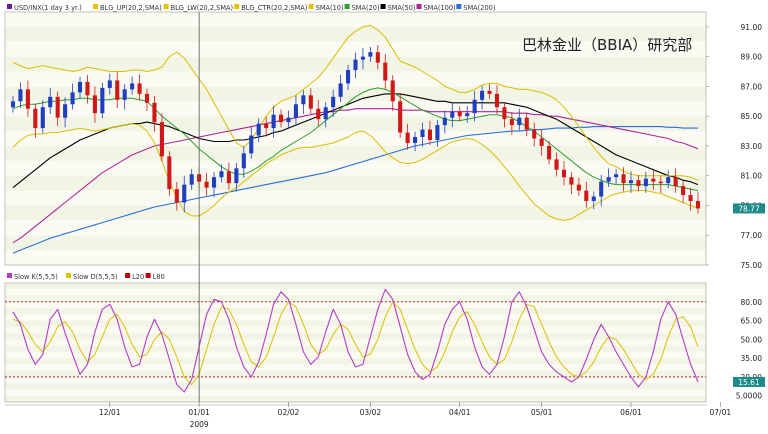 This screenshot has width=768, height=434. I want to click on stoch-y-tick-label: 80.00, so click(752, 302).